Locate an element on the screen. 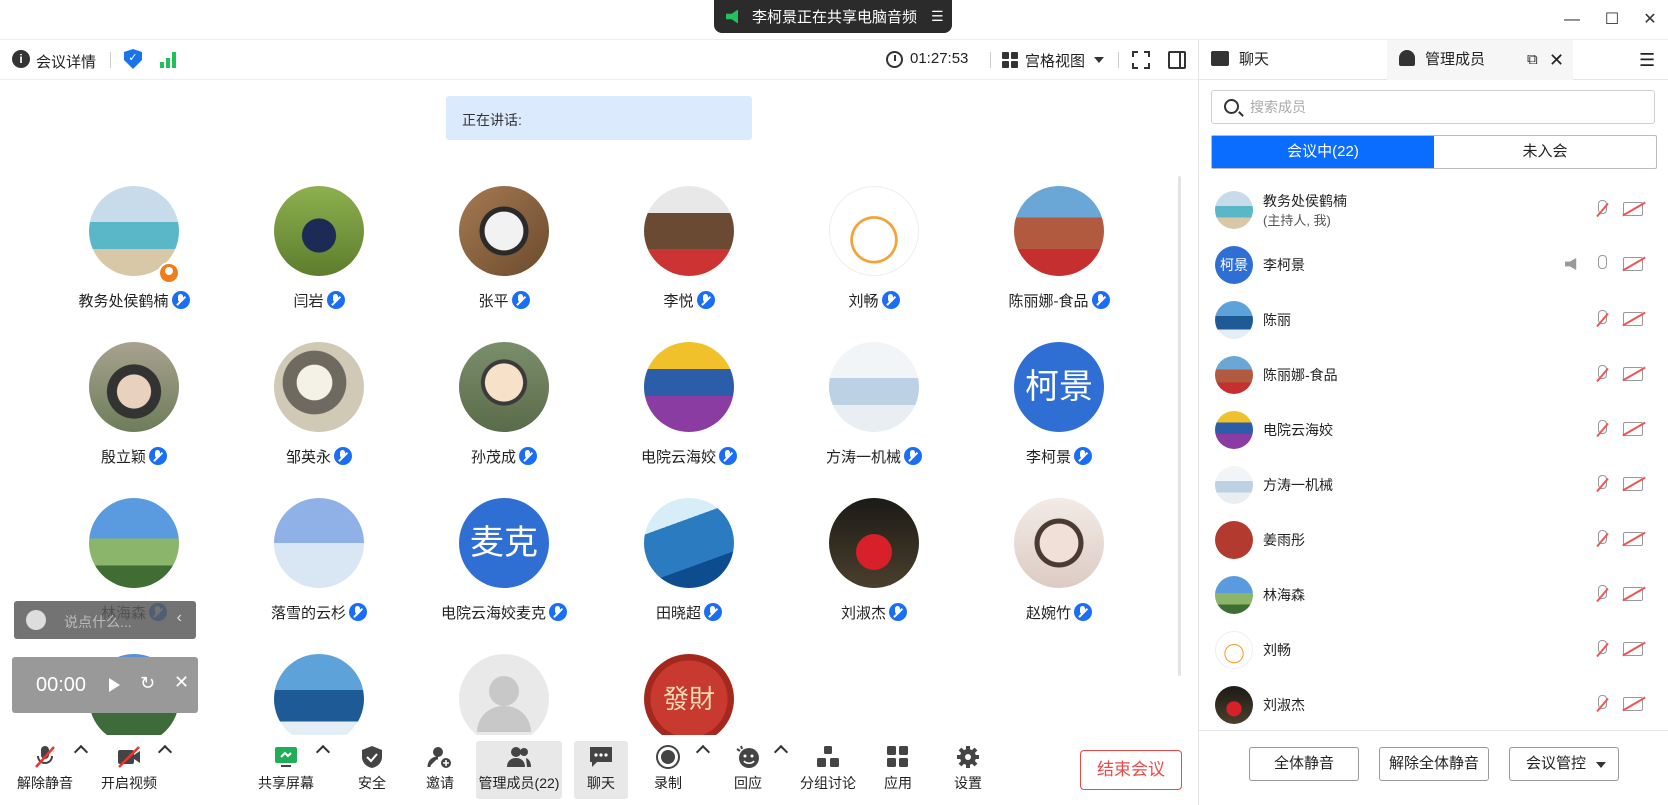 Image resolution: width=1668 pixels, height=805 pixels. chat-button: 聊天 is located at coordinates (601, 770).